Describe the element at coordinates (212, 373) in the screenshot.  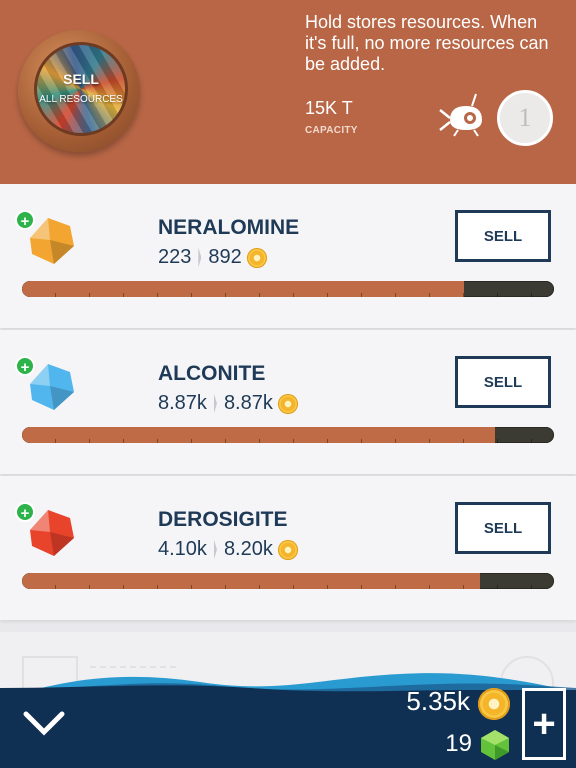
I see `resource-name: ALCONITE` at that location.